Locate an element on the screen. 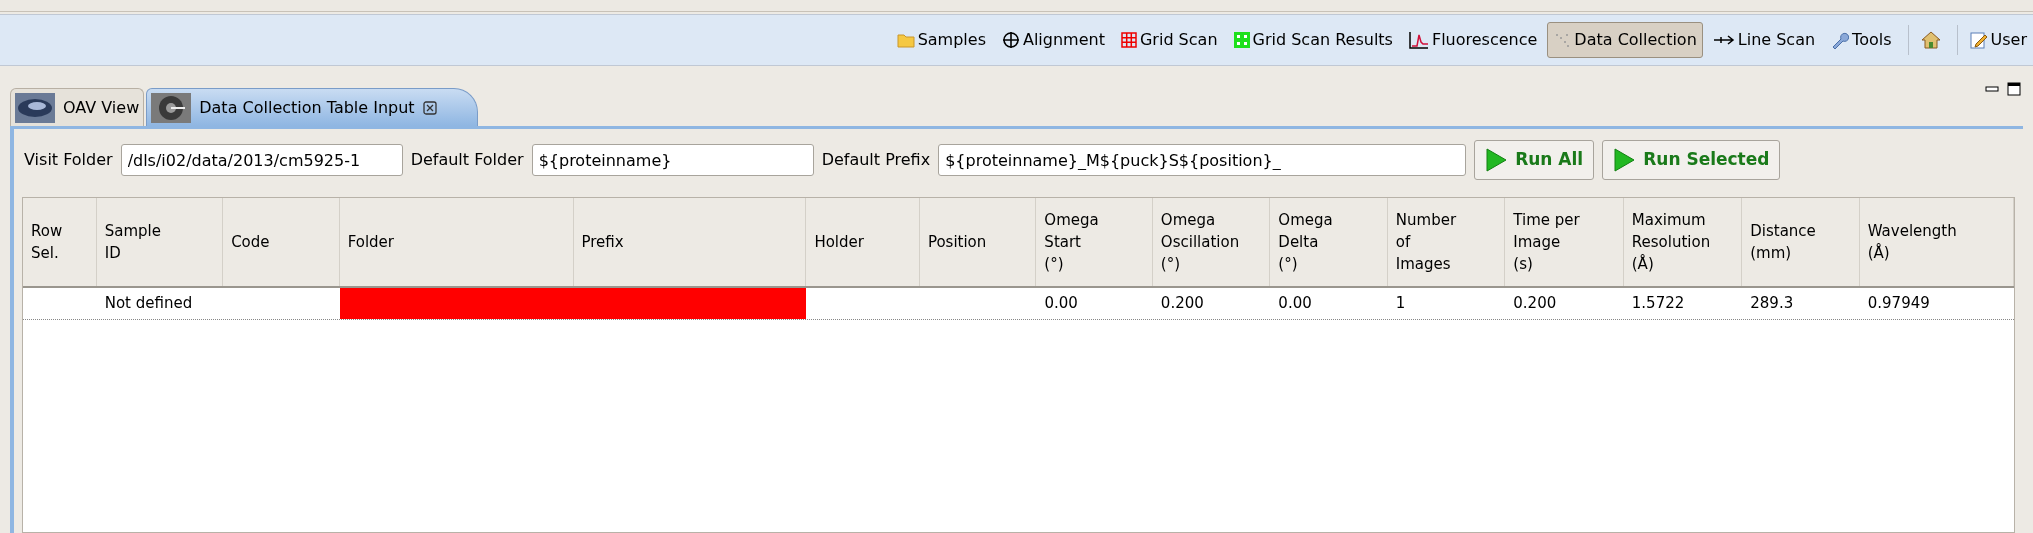 The image size is (2033, 533). wrench-icon is located at coordinates (1840, 40).